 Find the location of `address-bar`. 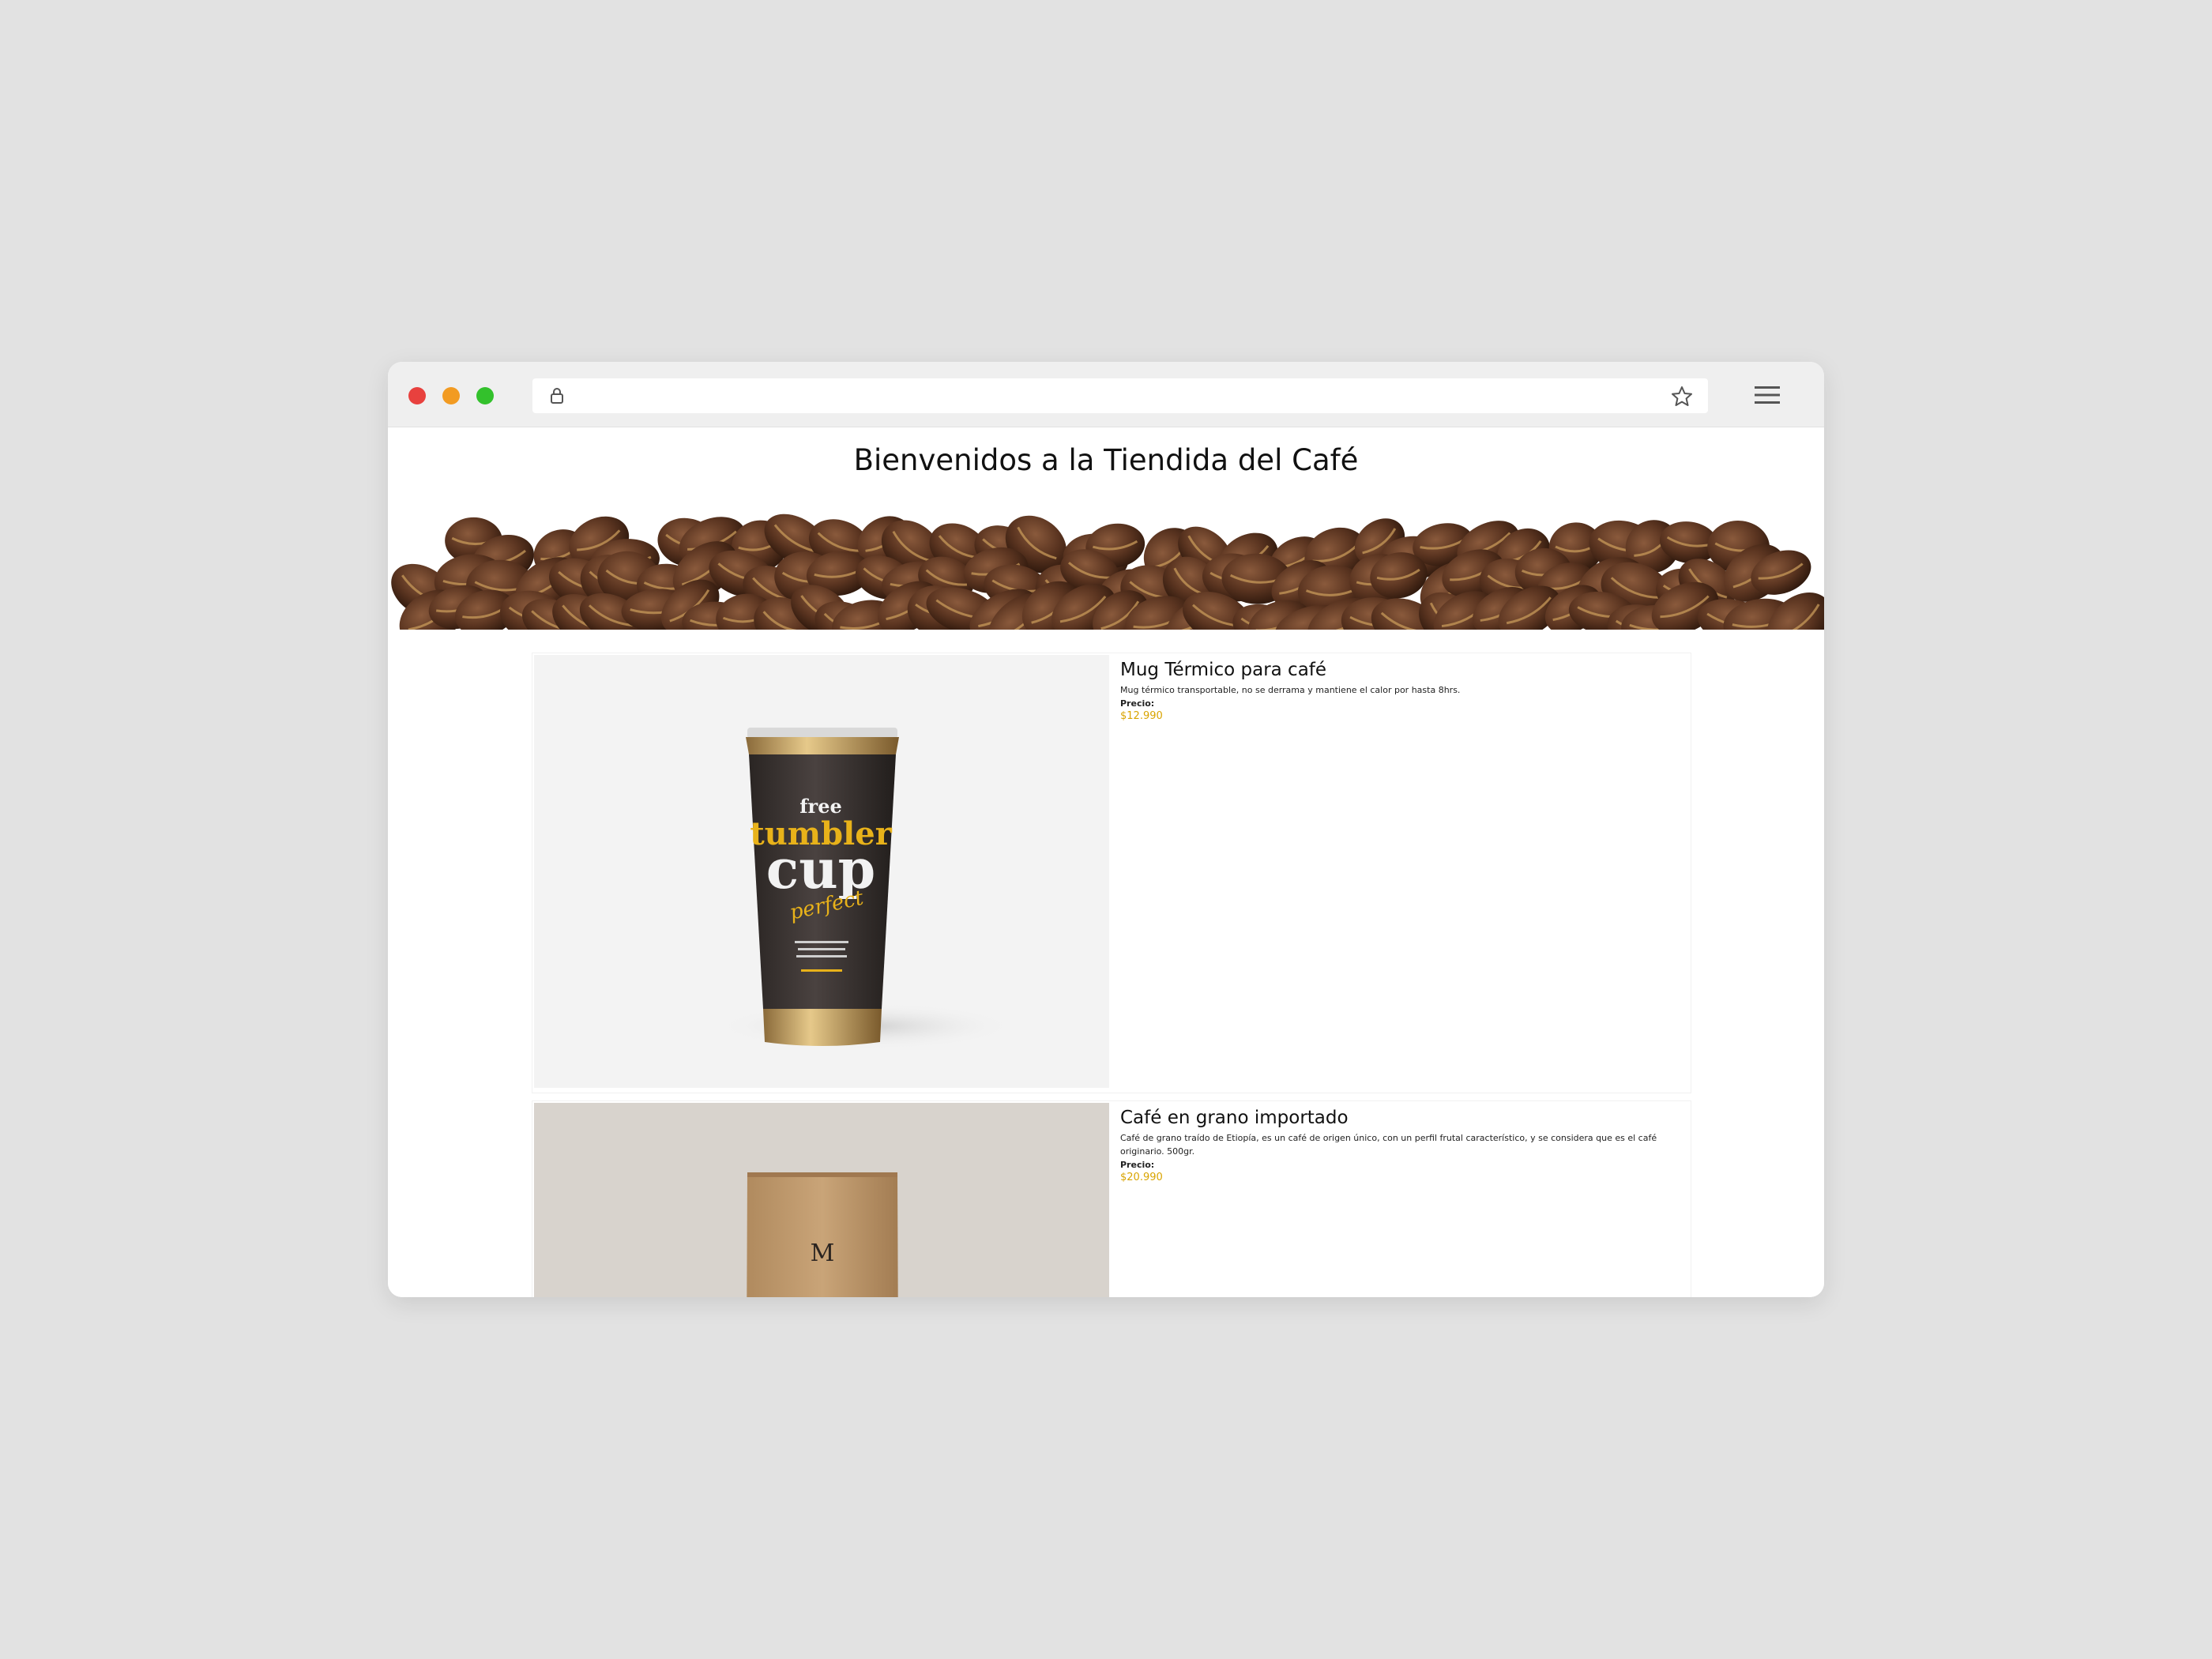

address-bar is located at coordinates (1120, 396).